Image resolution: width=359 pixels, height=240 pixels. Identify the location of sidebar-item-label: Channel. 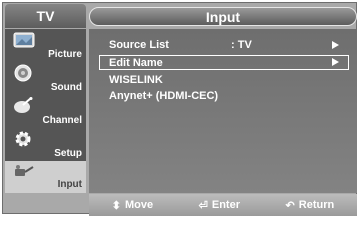
(62, 120).